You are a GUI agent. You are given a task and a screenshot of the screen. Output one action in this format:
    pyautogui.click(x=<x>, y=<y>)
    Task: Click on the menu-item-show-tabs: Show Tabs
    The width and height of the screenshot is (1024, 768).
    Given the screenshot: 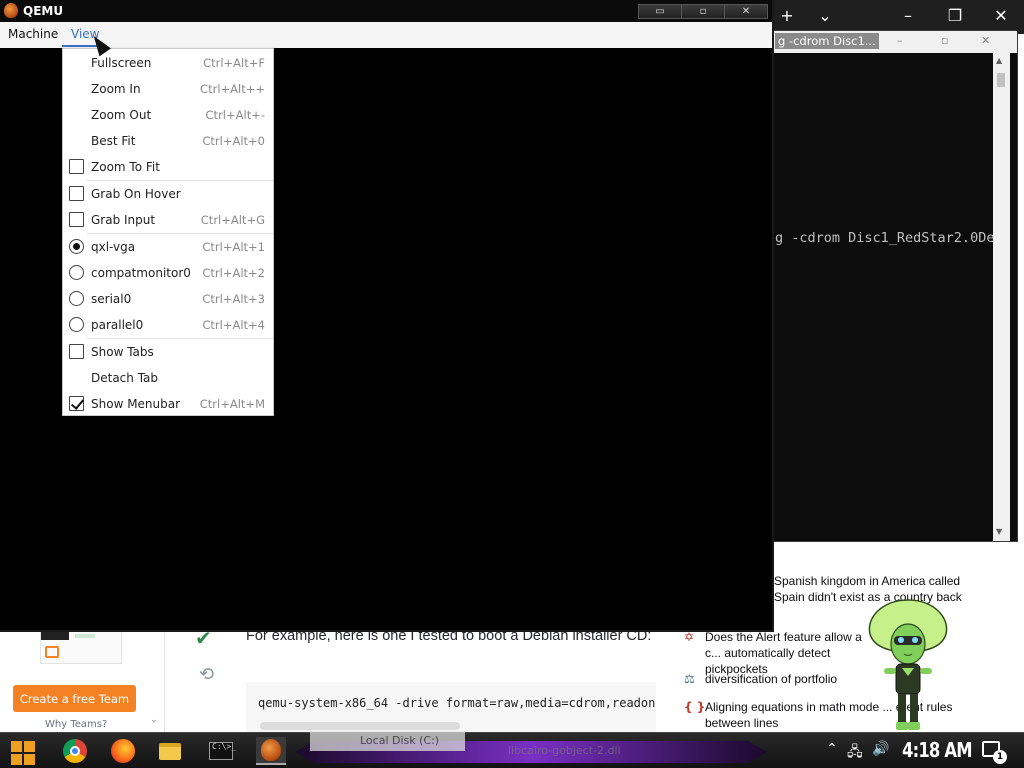 What is the action you would take?
    pyautogui.click(x=168, y=352)
    